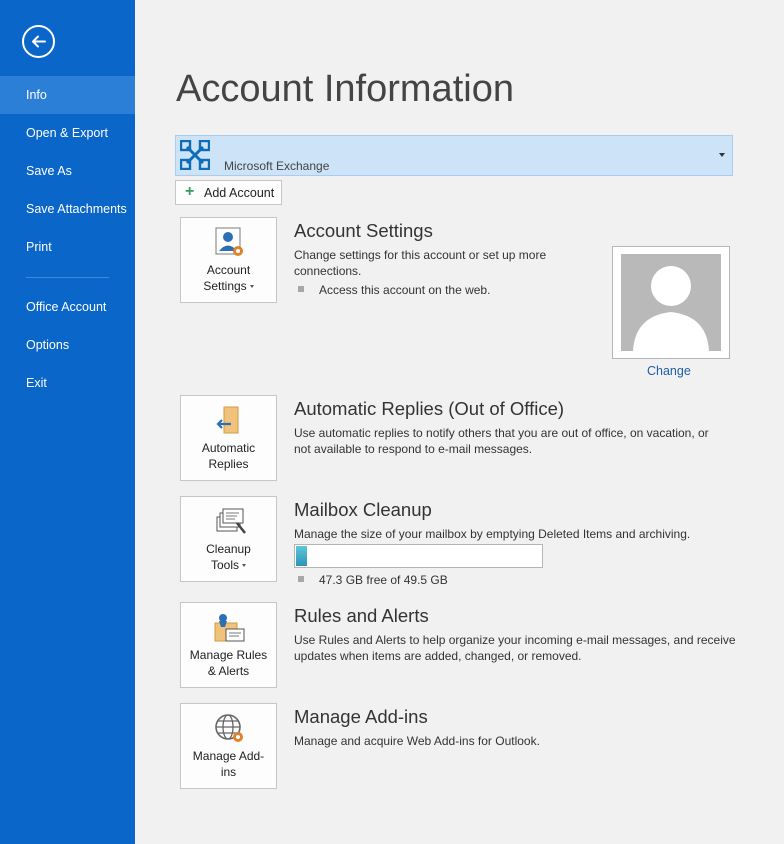 This screenshot has height=844, width=784. What do you see at coordinates (228, 663) in the screenshot?
I see `manage-rules-tile-label: Manage Rules & Alerts` at bounding box center [228, 663].